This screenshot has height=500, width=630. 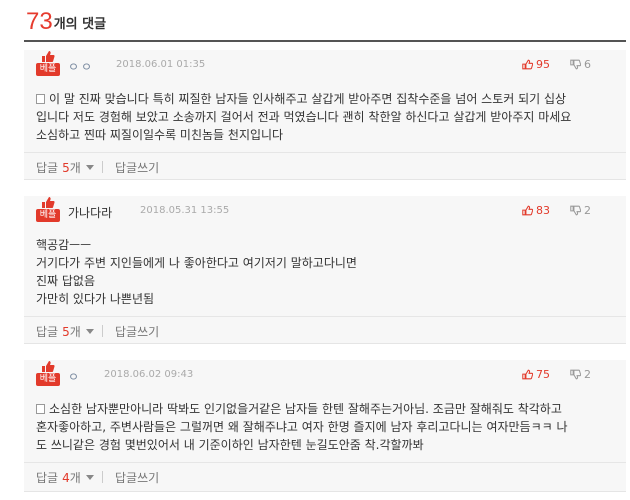 I want to click on upvote-count: 83, so click(x=543, y=210).